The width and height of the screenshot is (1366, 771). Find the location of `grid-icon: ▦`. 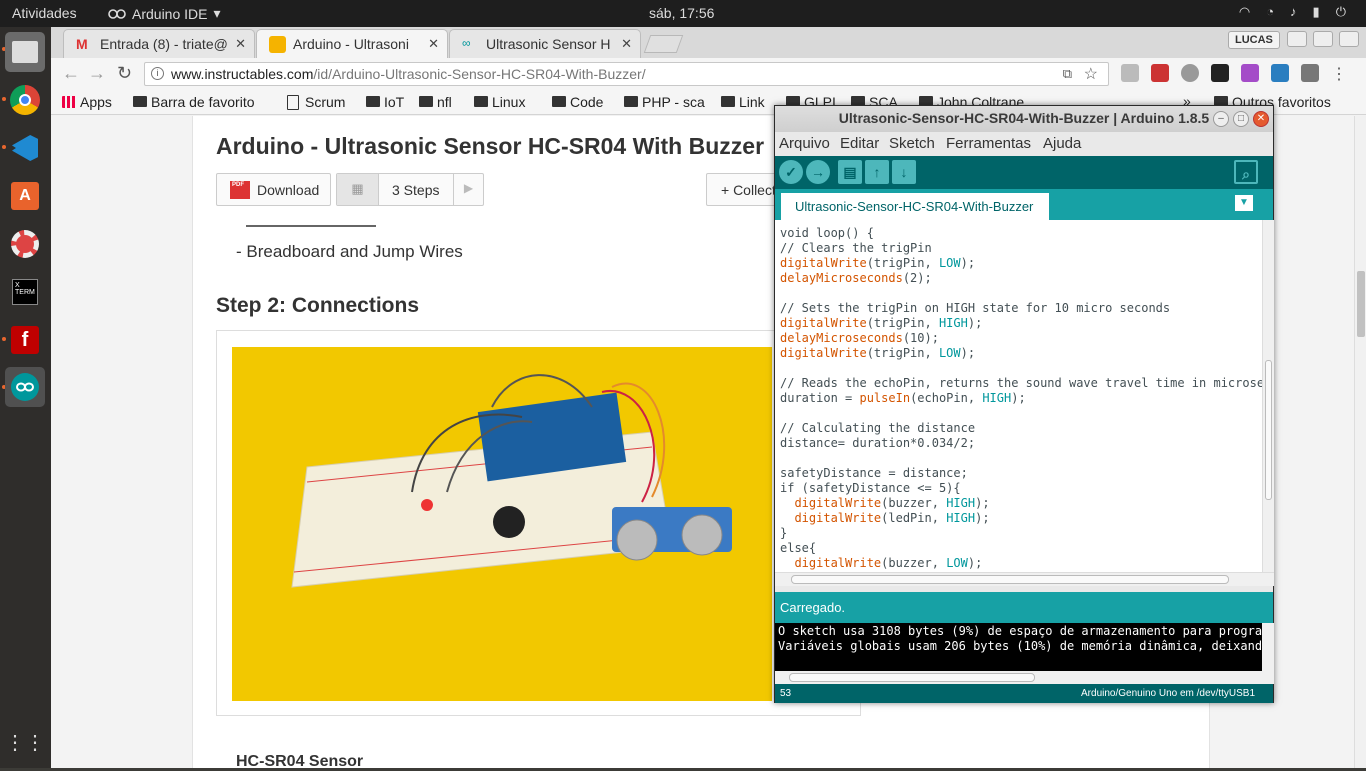

grid-icon: ▦ is located at coordinates (358, 189).